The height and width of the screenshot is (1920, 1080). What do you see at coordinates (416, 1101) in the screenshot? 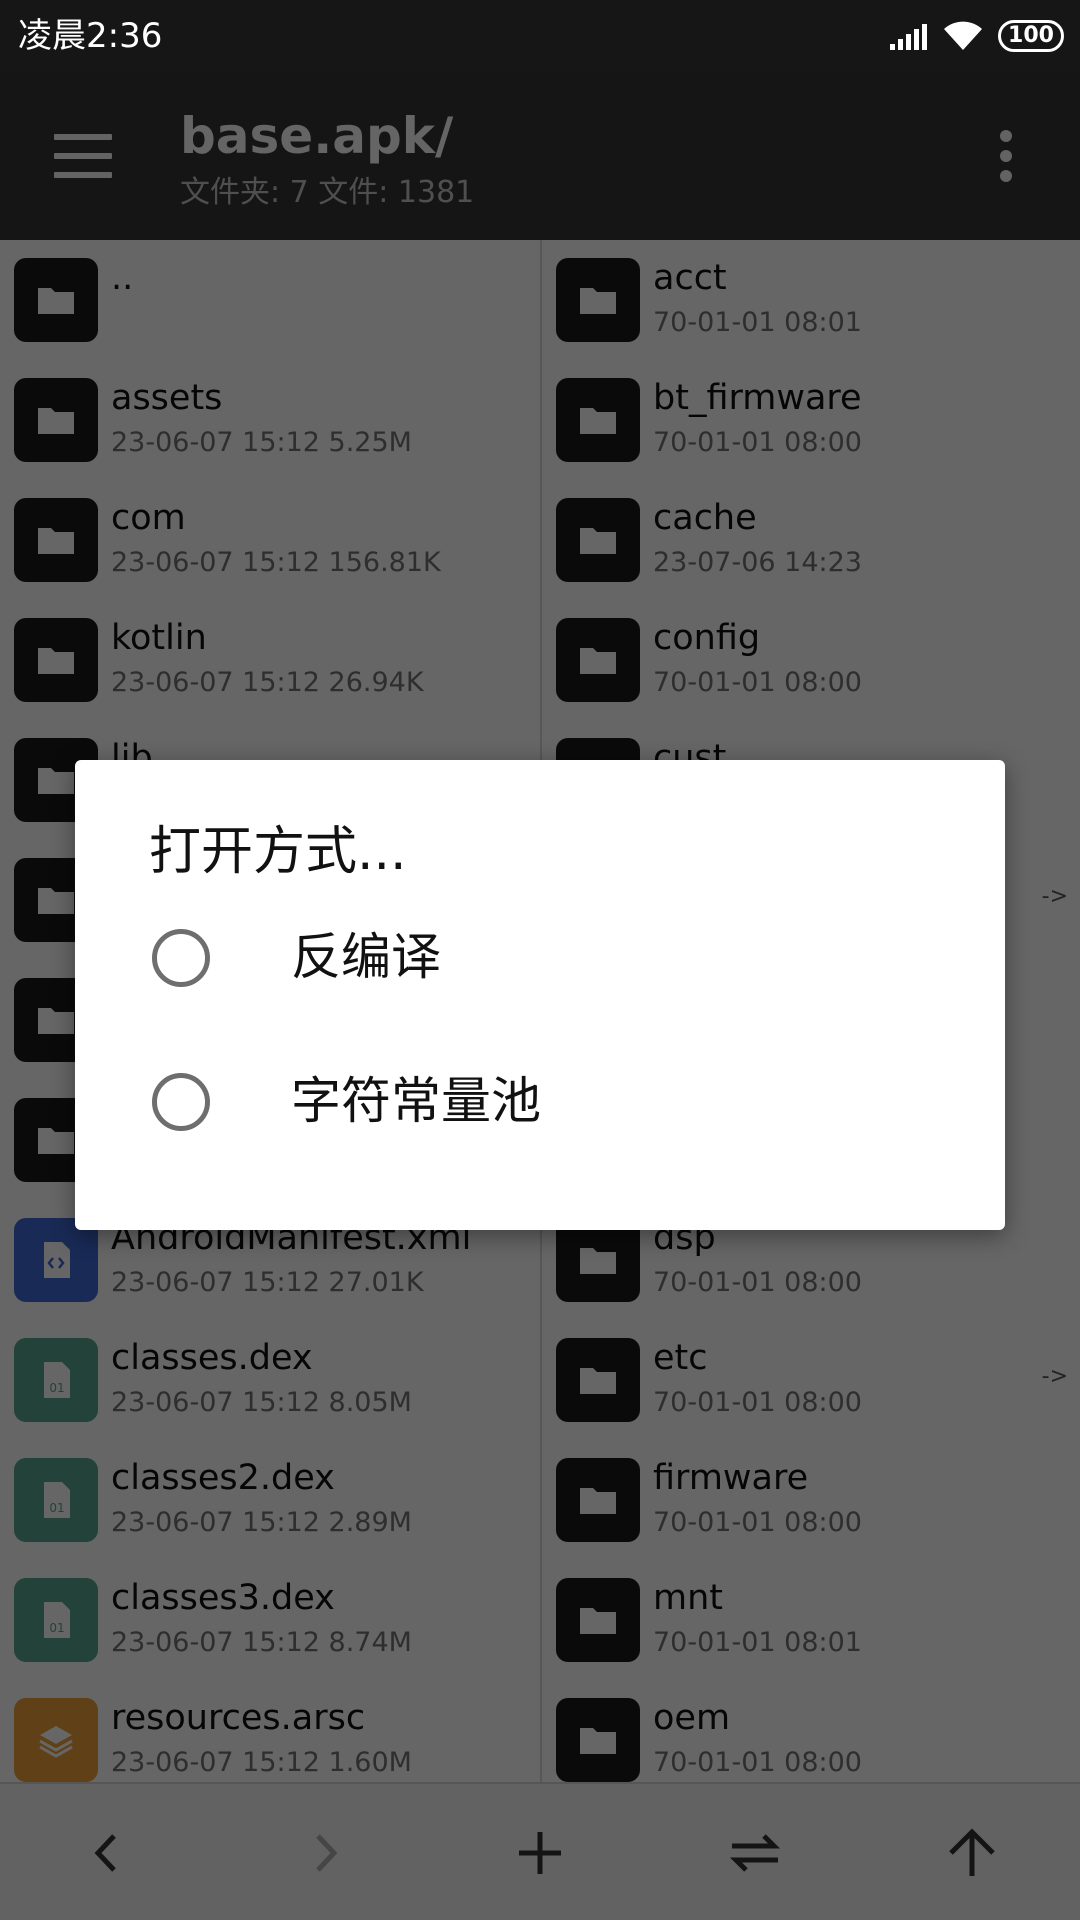
I see `option-label: 字符常量池` at bounding box center [416, 1101].